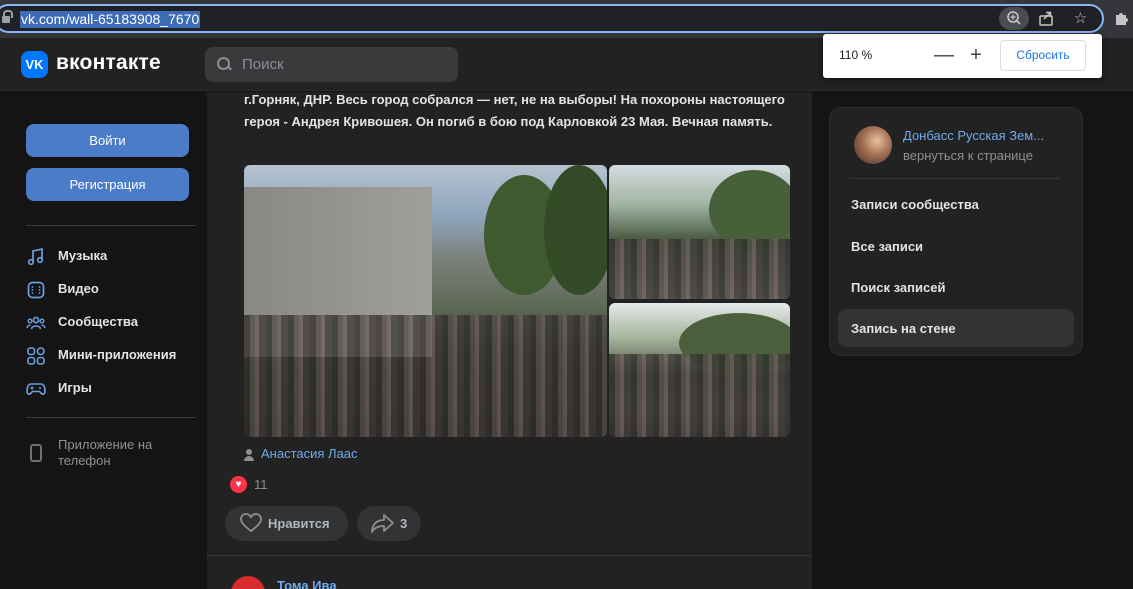 The image size is (1133, 589). I want to click on sidebar-item-label: Сообщества, so click(98, 321).